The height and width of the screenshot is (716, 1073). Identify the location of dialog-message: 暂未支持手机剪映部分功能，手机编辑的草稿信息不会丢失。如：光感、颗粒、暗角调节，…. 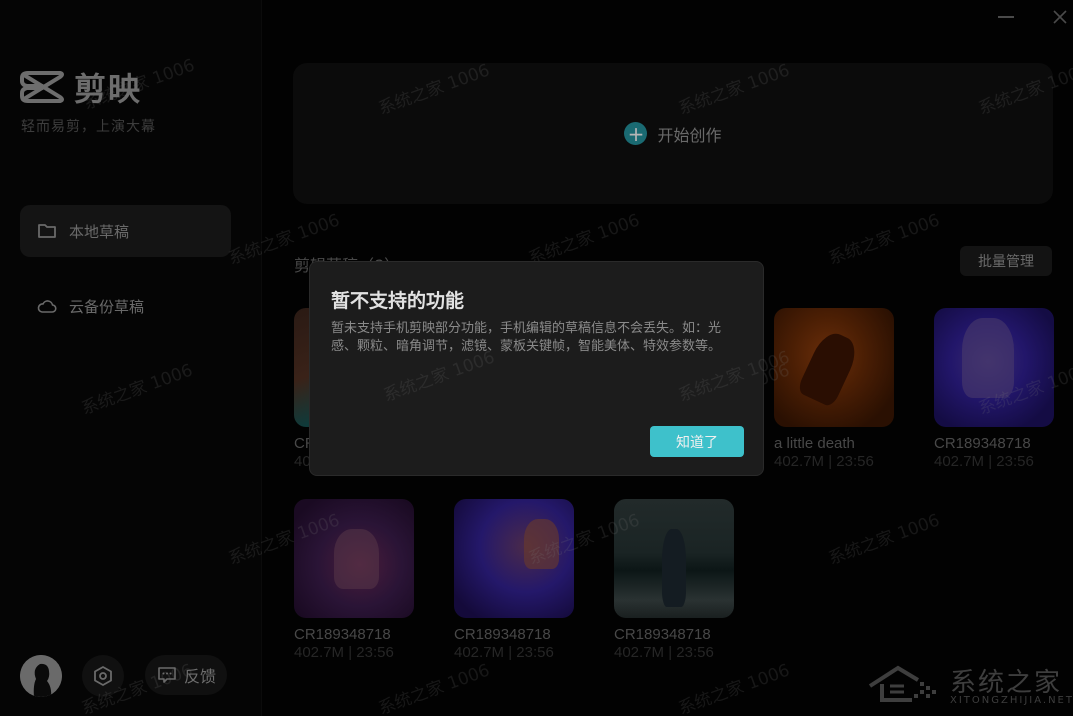
(526, 337).